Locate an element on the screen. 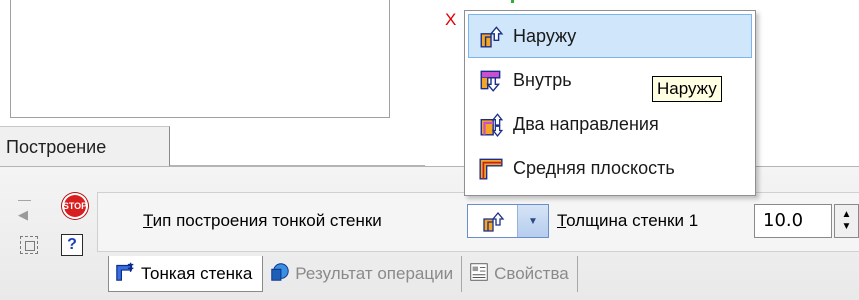 The image size is (859, 300). spin-down-icon: ▼ is located at coordinates (847, 227).